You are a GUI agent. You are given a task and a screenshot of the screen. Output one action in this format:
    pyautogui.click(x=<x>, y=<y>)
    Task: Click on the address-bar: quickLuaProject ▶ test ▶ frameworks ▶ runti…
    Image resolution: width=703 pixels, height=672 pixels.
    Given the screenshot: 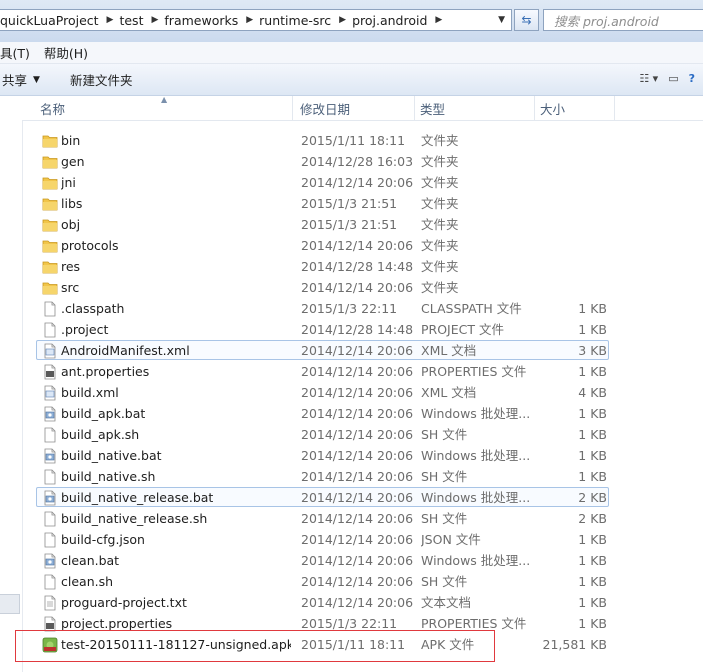 What is the action you would take?
    pyautogui.click(x=351, y=21)
    